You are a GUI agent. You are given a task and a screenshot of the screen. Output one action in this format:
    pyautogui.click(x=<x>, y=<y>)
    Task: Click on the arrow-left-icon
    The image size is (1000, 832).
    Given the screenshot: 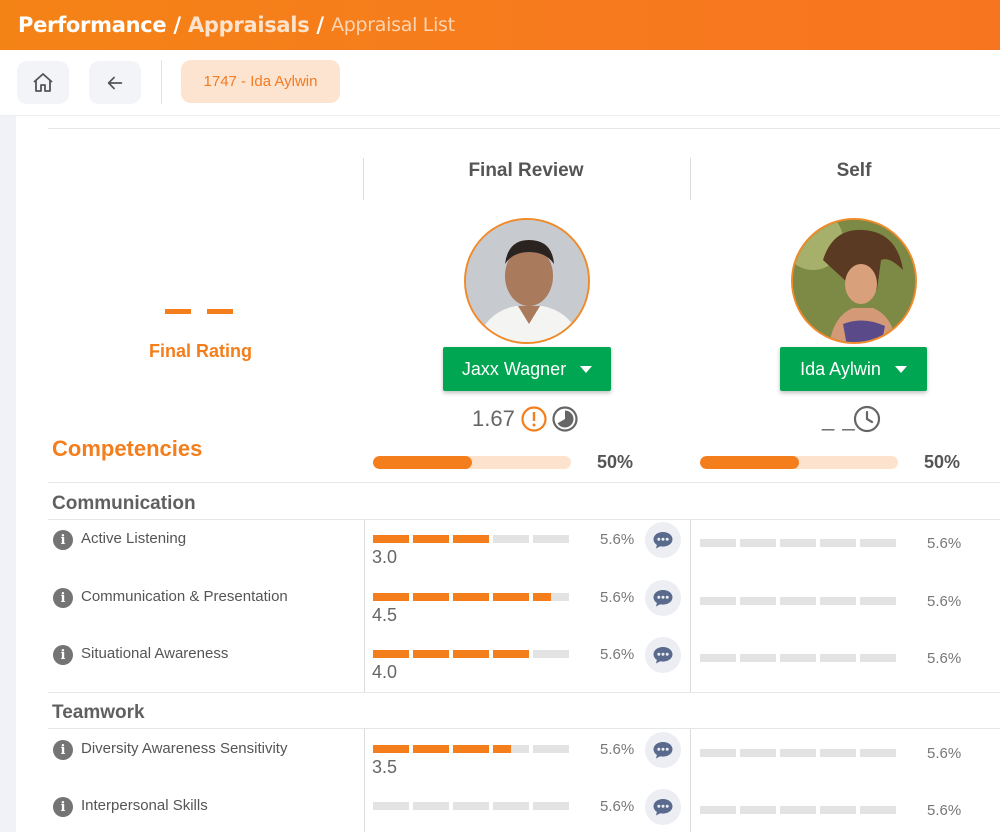 What is the action you would take?
    pyautogui.click(x=115, y=82)
    